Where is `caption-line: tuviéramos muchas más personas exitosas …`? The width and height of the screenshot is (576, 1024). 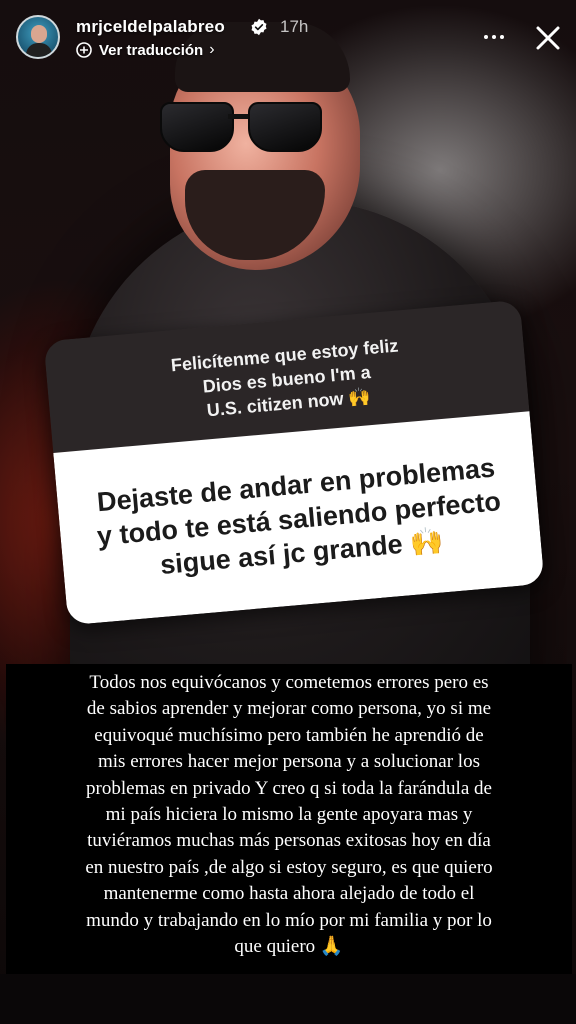
caption-line: tuviéramos muchas más personas exitosas … is located at coordinates (289, 841).